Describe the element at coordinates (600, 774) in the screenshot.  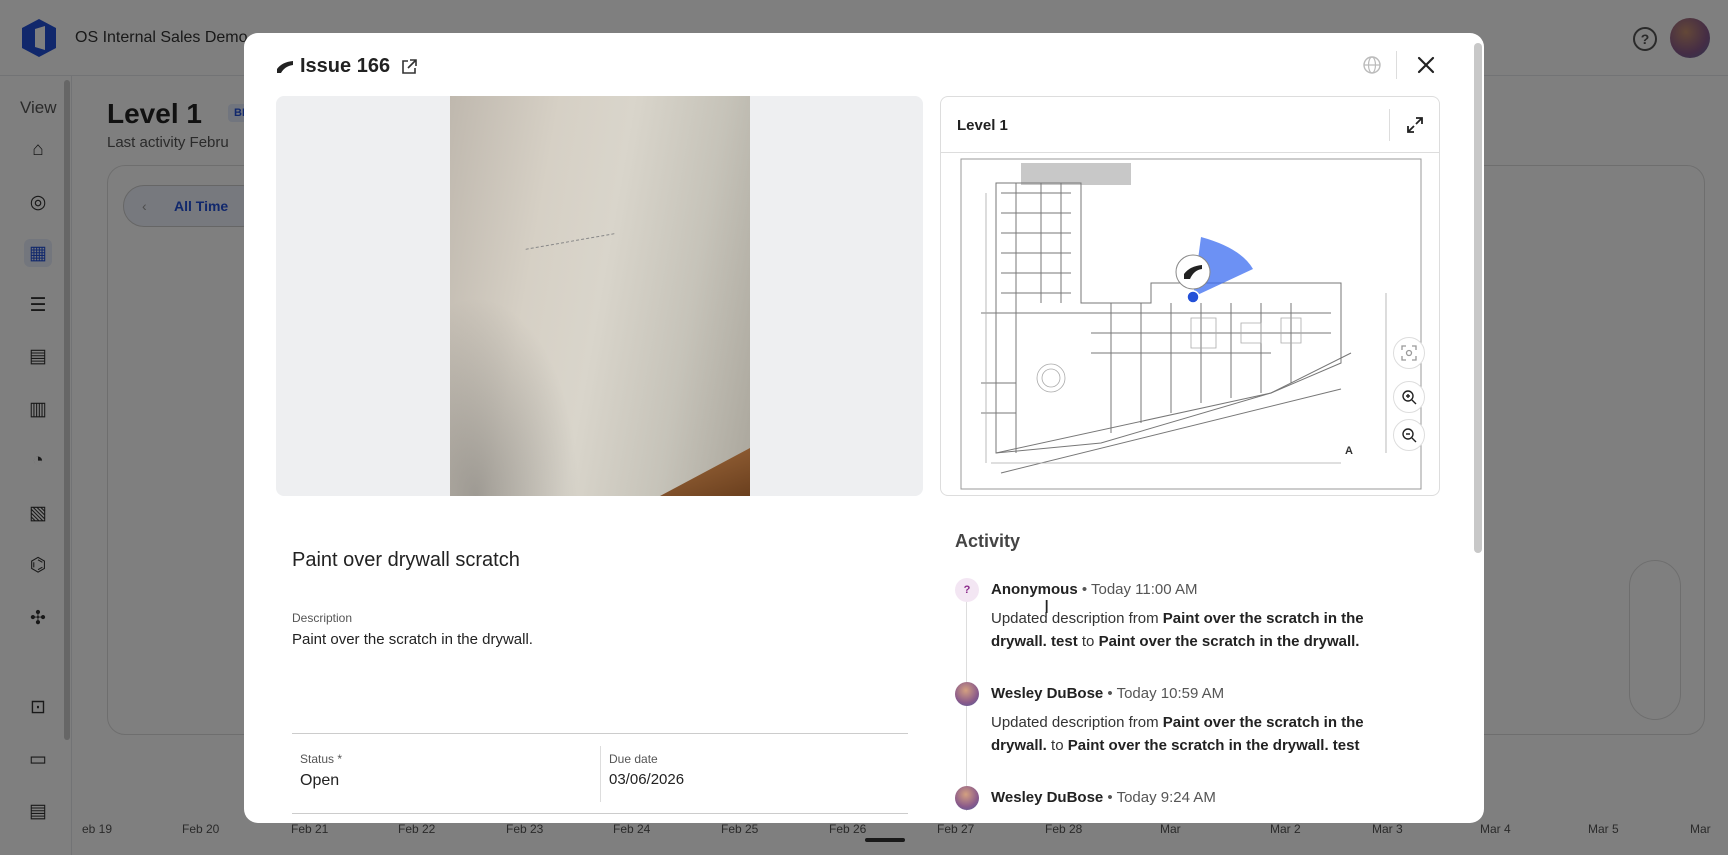
I see `field-divider` at that location.